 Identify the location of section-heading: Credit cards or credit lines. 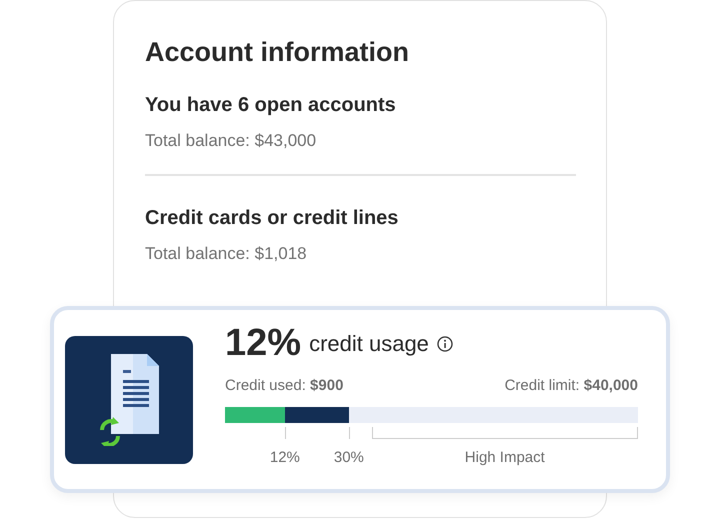
(272, 218).